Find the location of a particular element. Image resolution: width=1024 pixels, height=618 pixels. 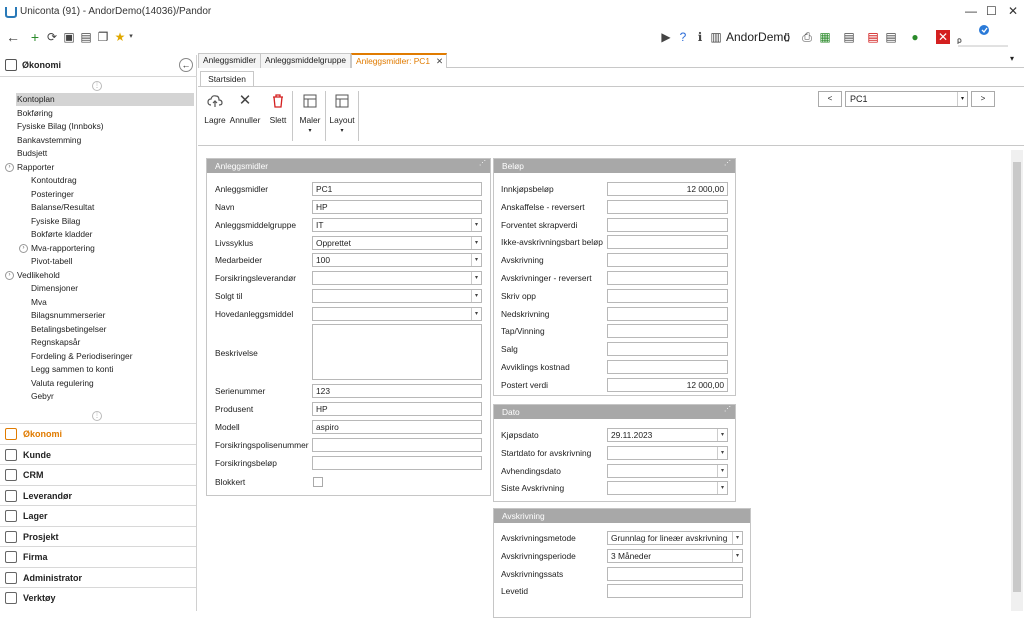

tree-item: Mva-rapportering is located at coordinates (63, 248).